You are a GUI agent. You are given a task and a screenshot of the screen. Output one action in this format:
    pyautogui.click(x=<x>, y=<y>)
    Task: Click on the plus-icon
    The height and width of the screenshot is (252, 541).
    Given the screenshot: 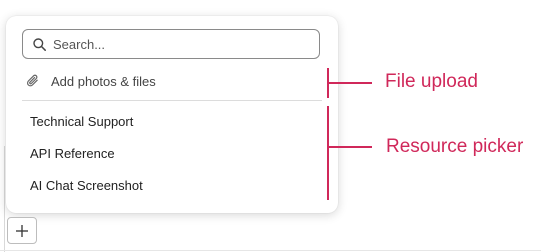 What is the action you would take?
    pyautogui.click(x=22, y=230)
    